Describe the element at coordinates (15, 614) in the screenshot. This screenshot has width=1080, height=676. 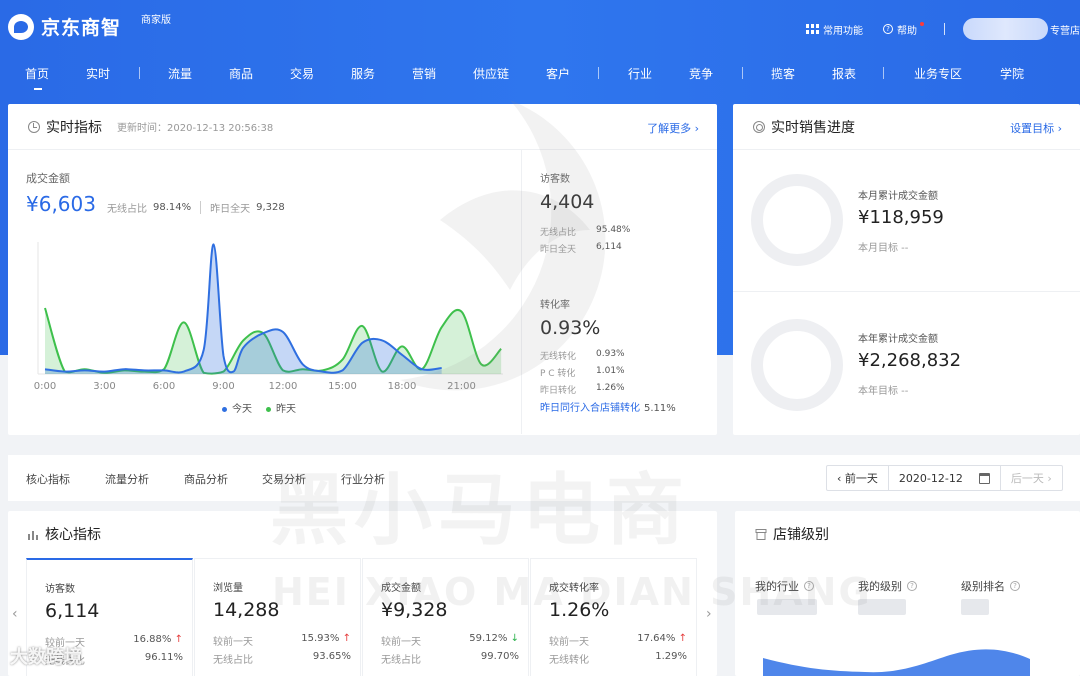
I see `scroll-left-icon: ‹` at that location.